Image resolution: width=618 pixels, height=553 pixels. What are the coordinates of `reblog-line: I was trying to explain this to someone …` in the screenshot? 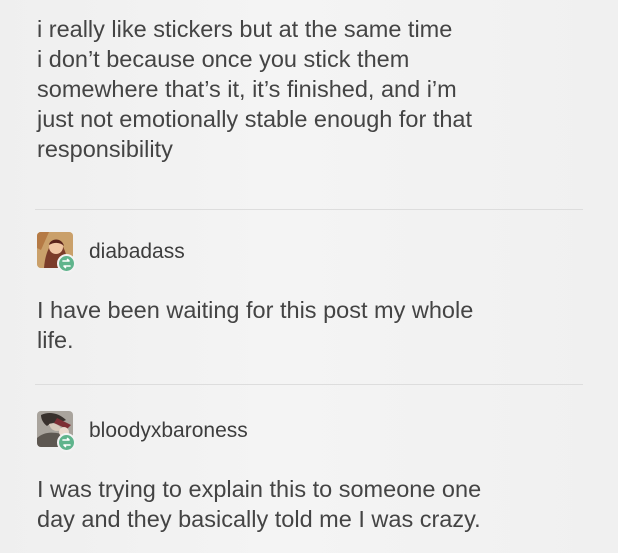 It's located at (259, 489).